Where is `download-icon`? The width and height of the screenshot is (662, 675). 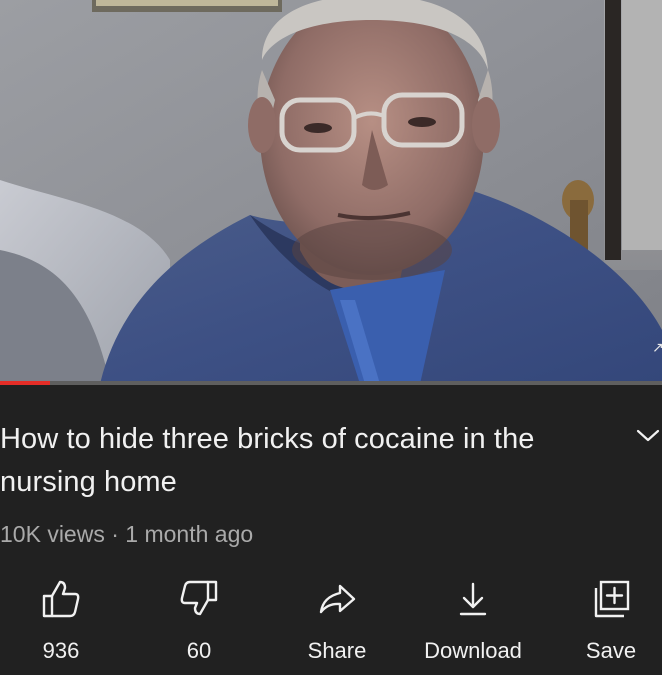
download-icon is located at coordinates (473, 599).